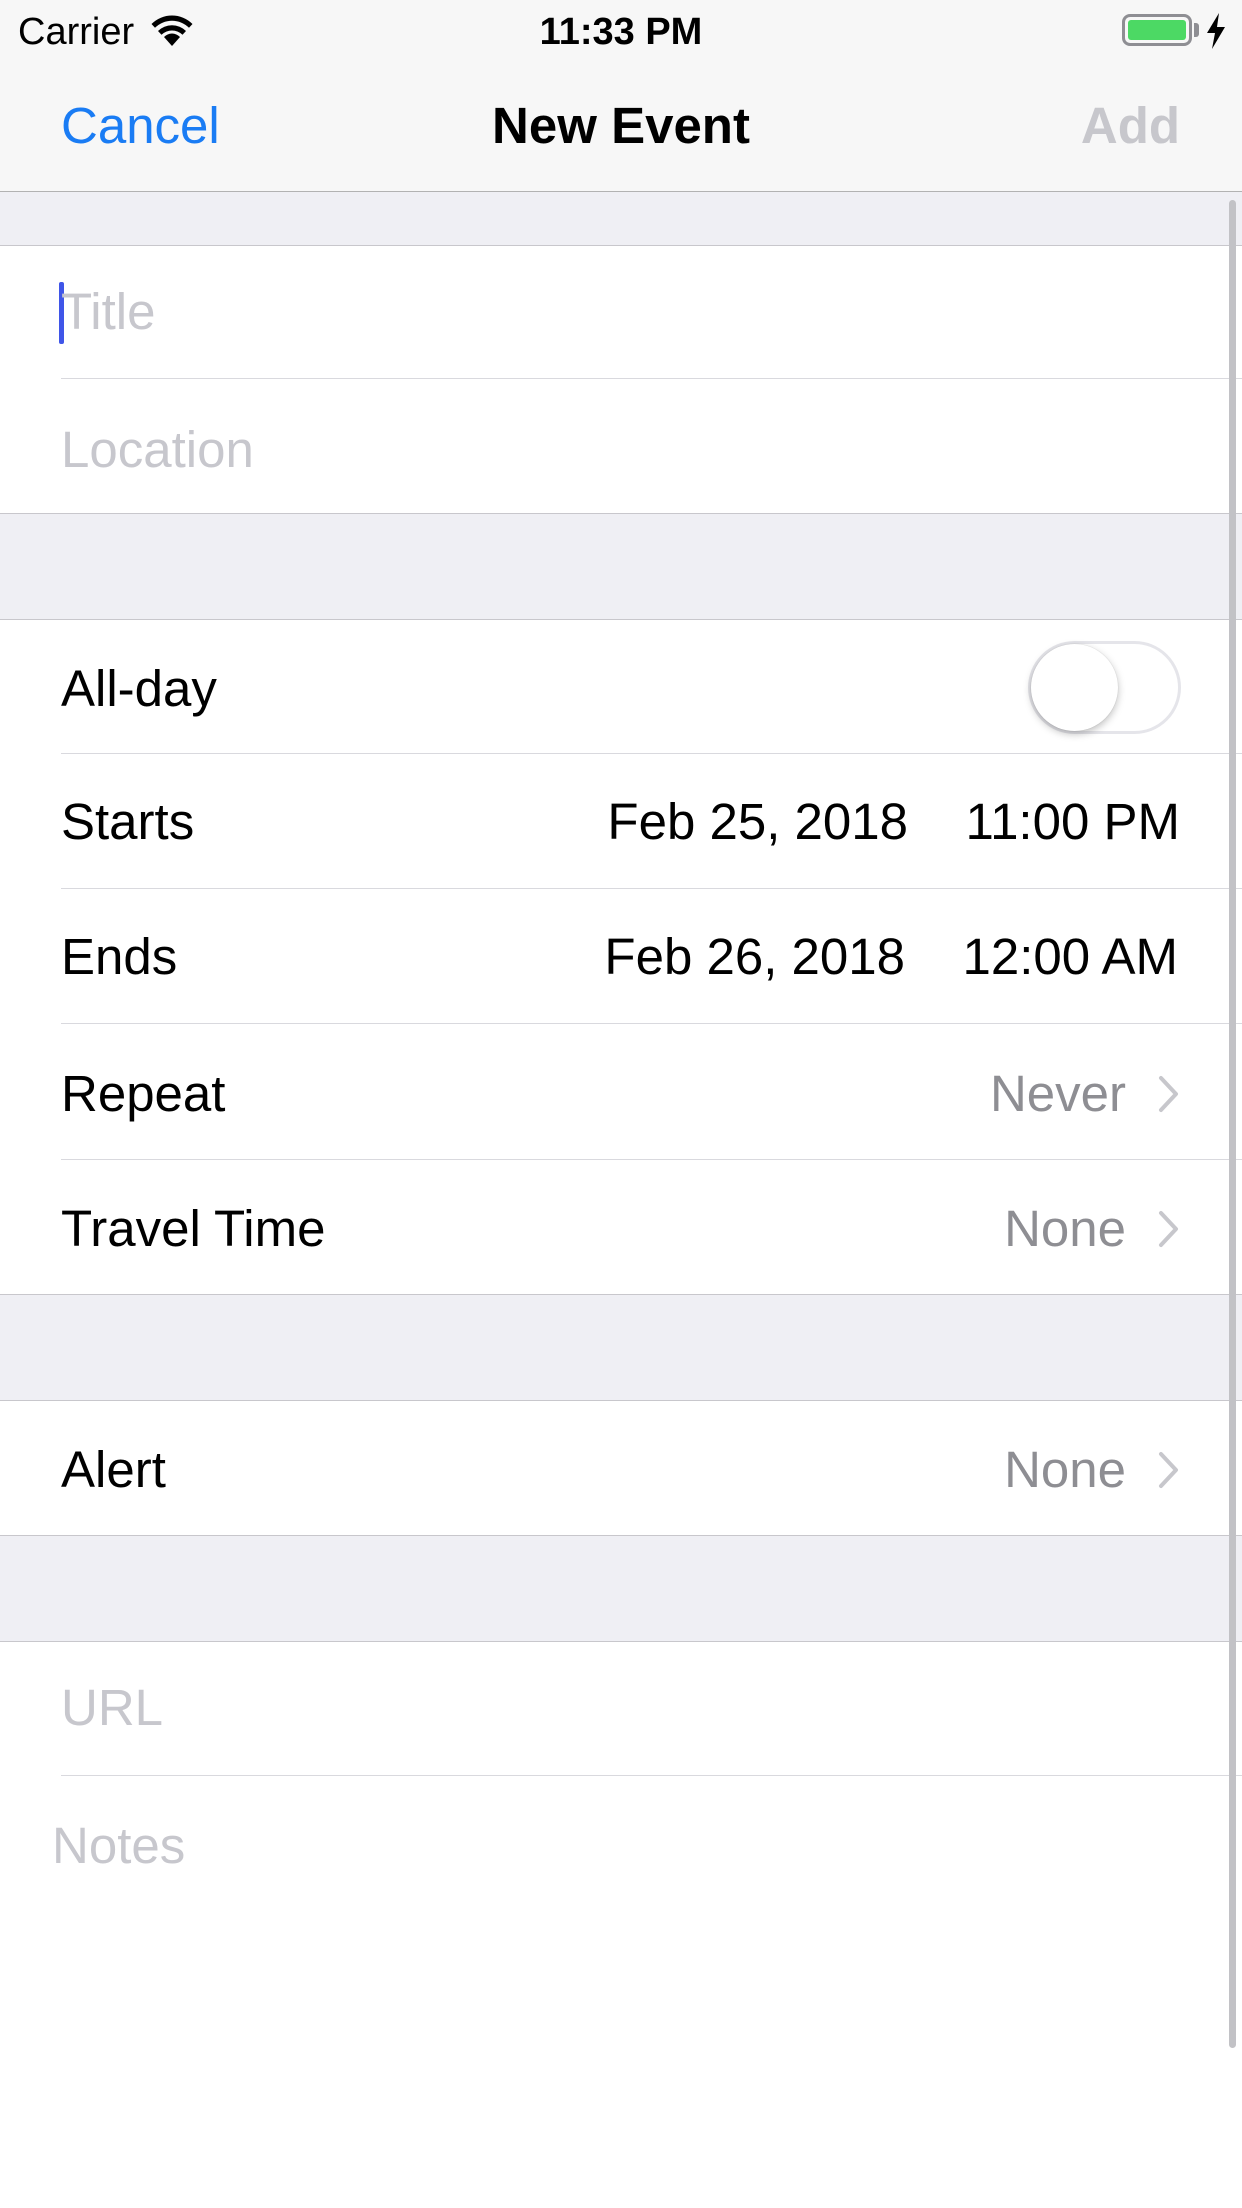 This screenshot has height=2208, width=1242. What do you see at coordinates (157, 450) in the screenshot?
I see `location-field: Location` at bounding box center [157, 450].